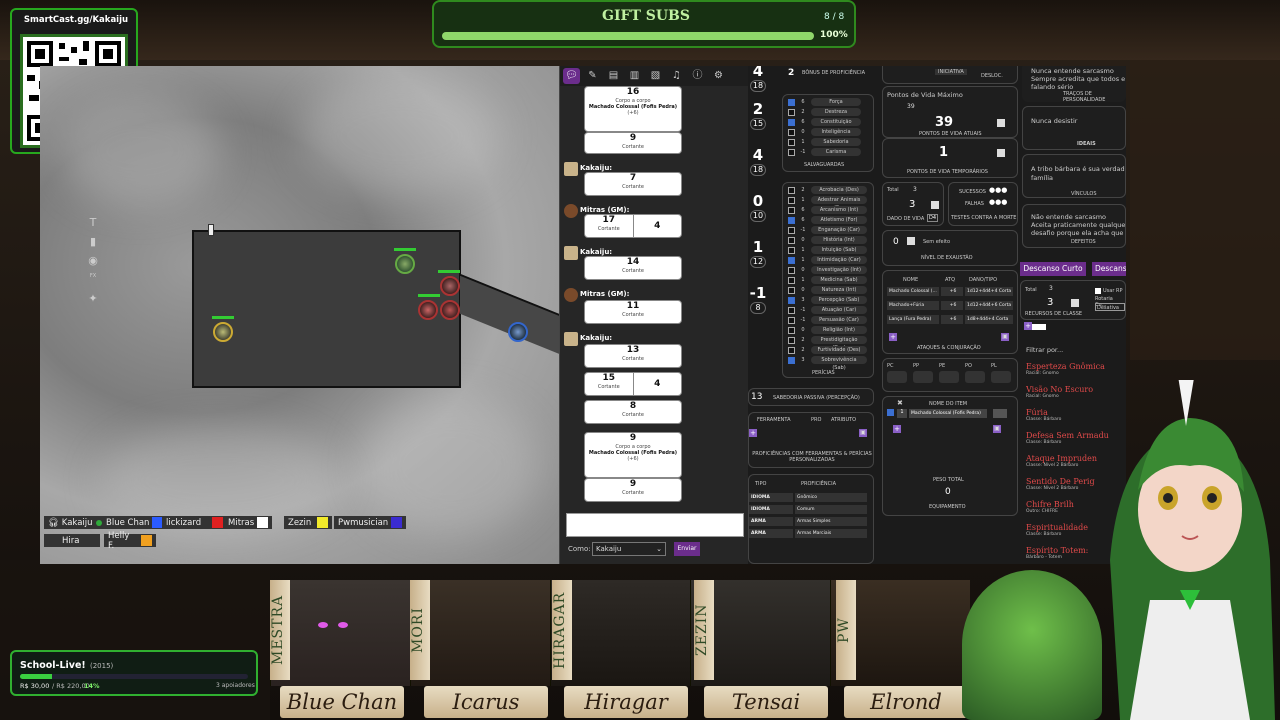  What do you see at coordinates (634, 76) in the screenshot?
I see `compendium-tab-icon: ▥` at bounding box center [634, 76].